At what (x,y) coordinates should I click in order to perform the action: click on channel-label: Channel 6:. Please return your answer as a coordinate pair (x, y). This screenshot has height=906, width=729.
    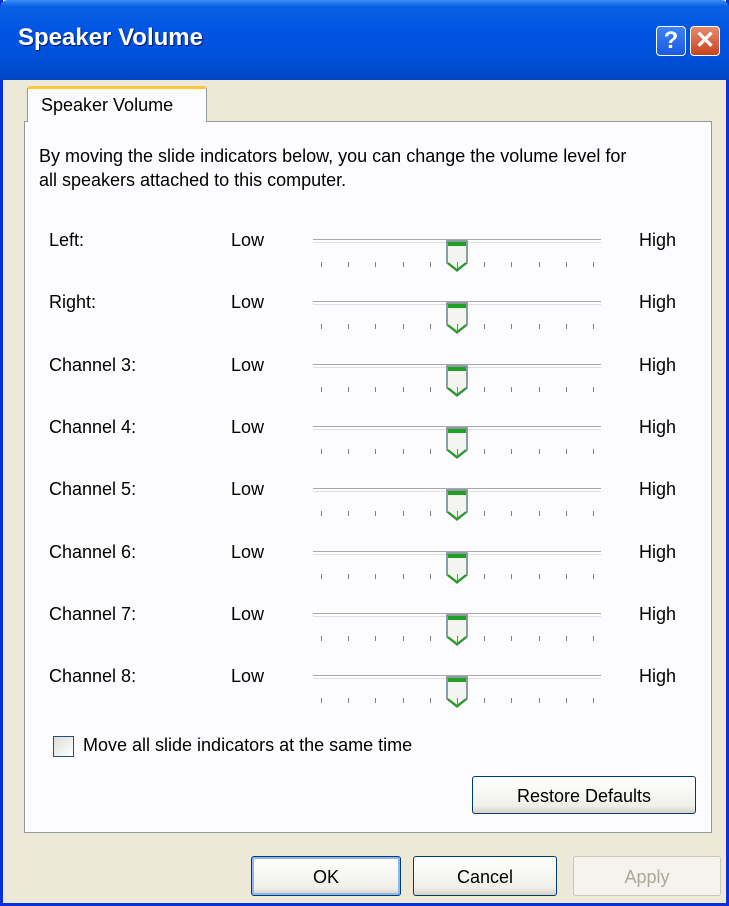
    Looking at the image, I should click on (93, 552).